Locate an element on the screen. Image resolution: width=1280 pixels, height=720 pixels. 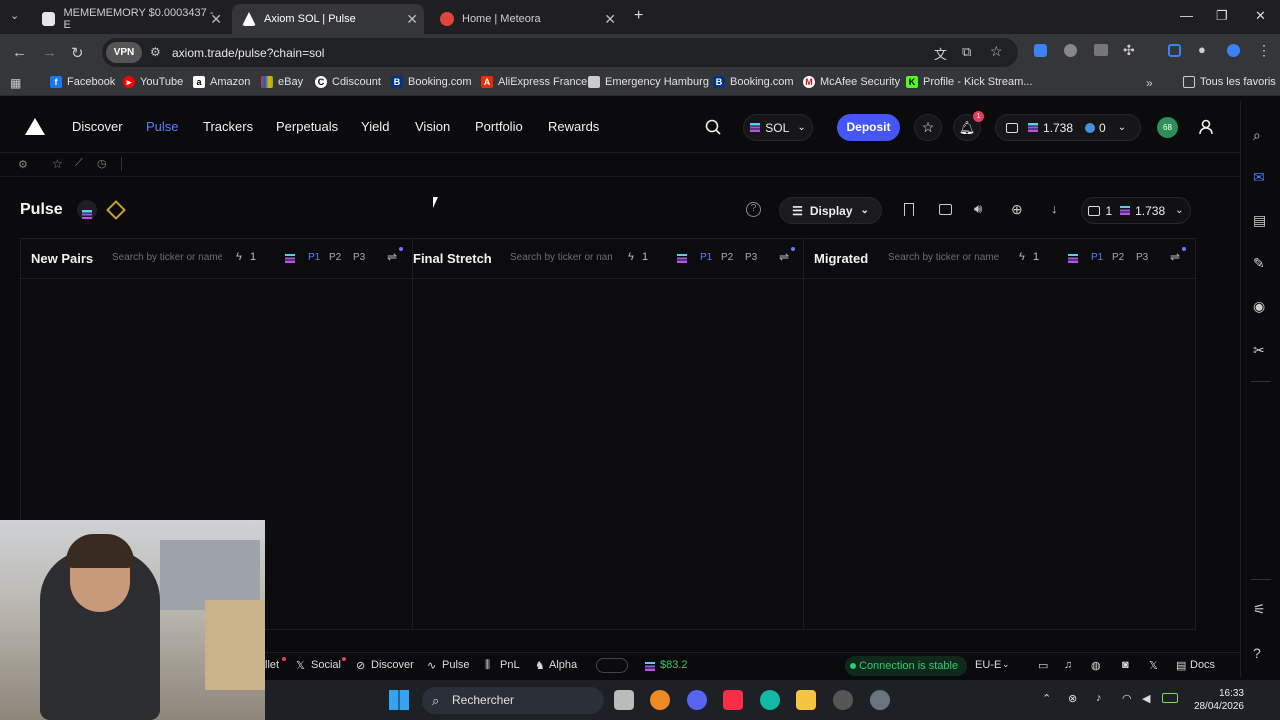
more-bookmarks-chevron-icon: » is located at coordinates (1149, 83).